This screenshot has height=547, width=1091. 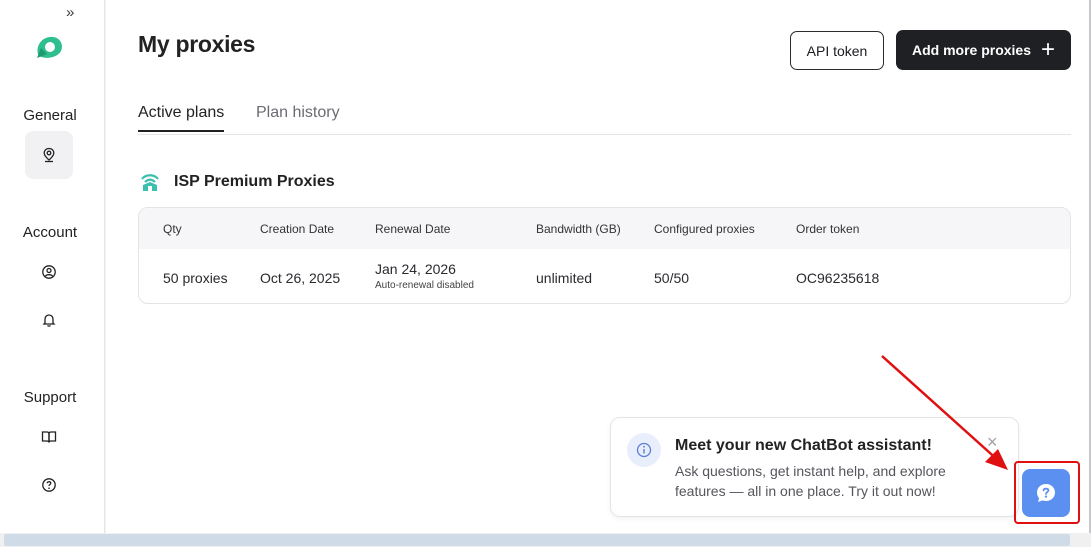 I want to click on cell-renewal-note: Auto-renewal disabled, so click(x=424, y=285).